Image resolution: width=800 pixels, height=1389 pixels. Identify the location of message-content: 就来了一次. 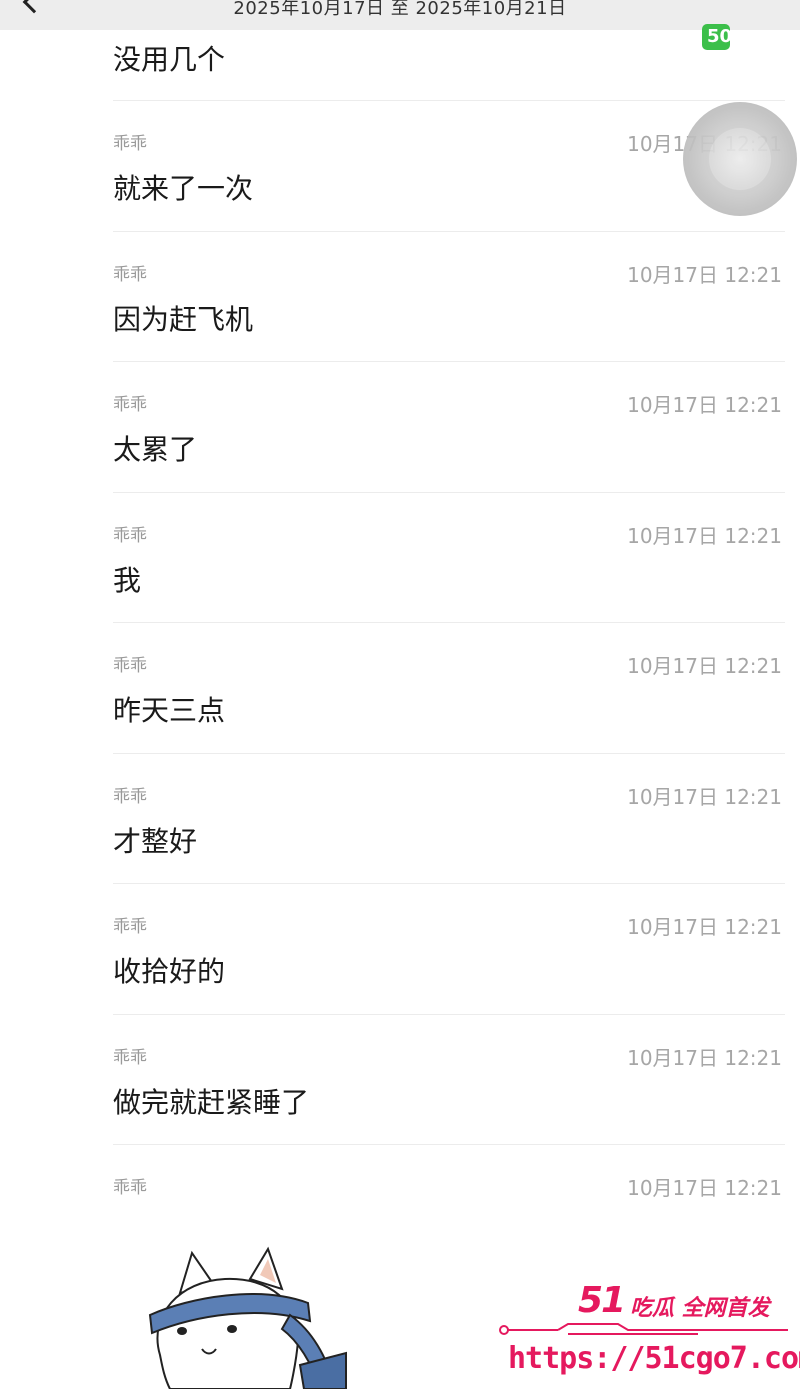
(183, 188).